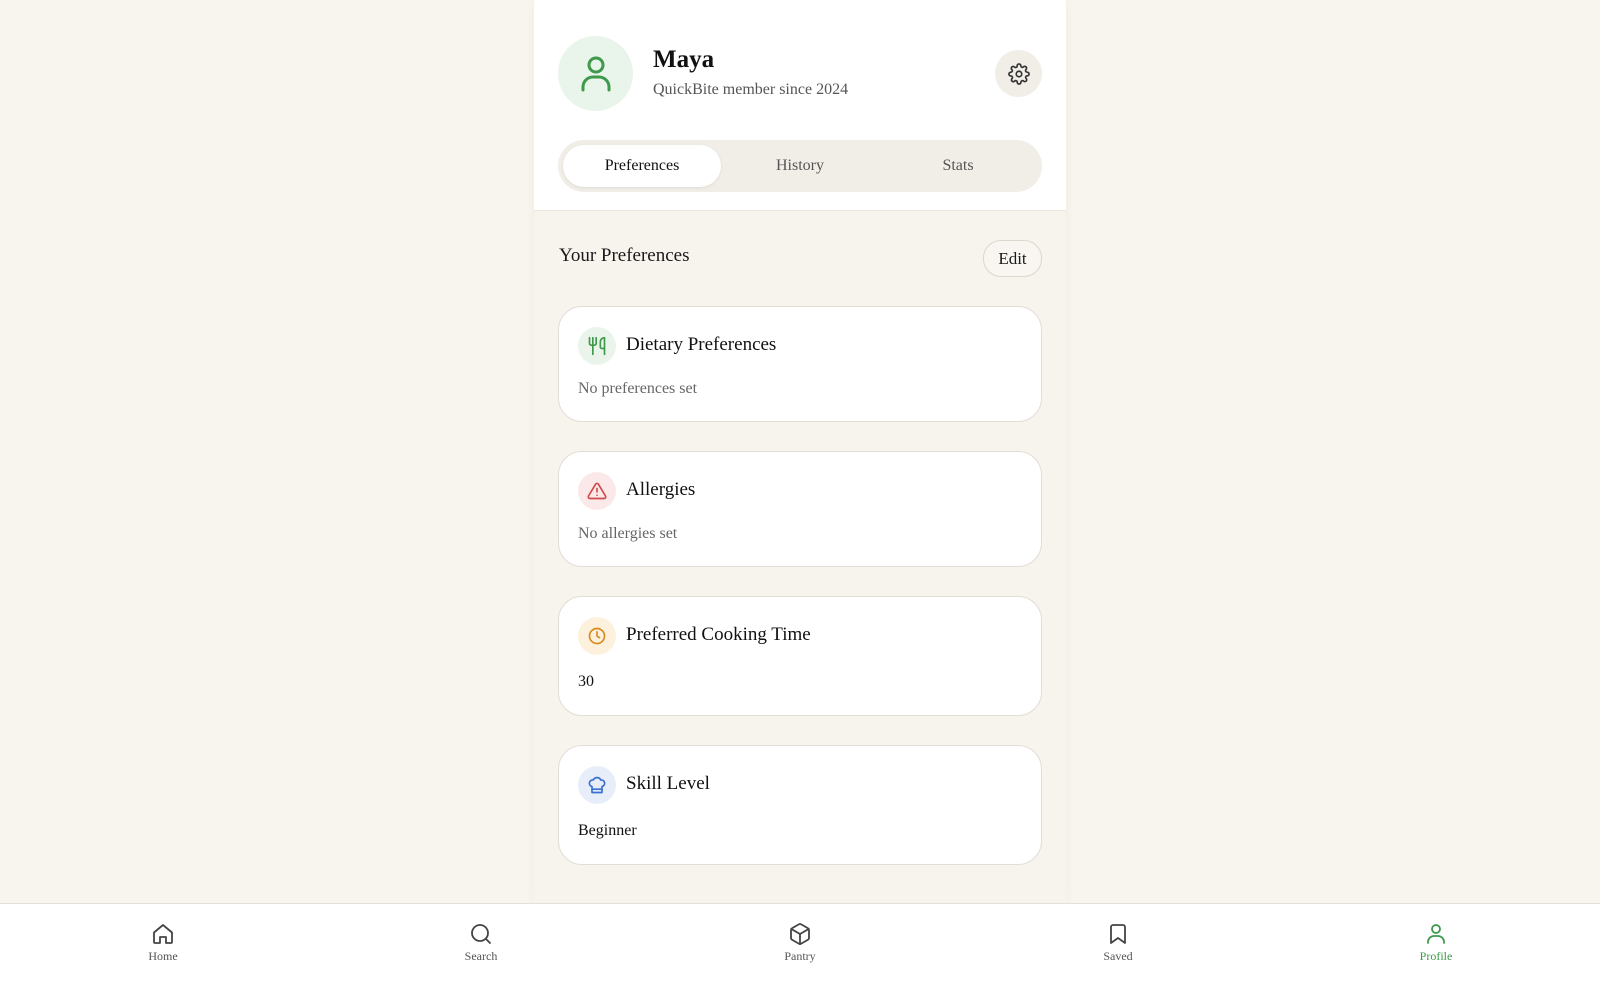 This screenshot has width=1600, height=985. I want to click on gear-icon, so click(1018, 73).